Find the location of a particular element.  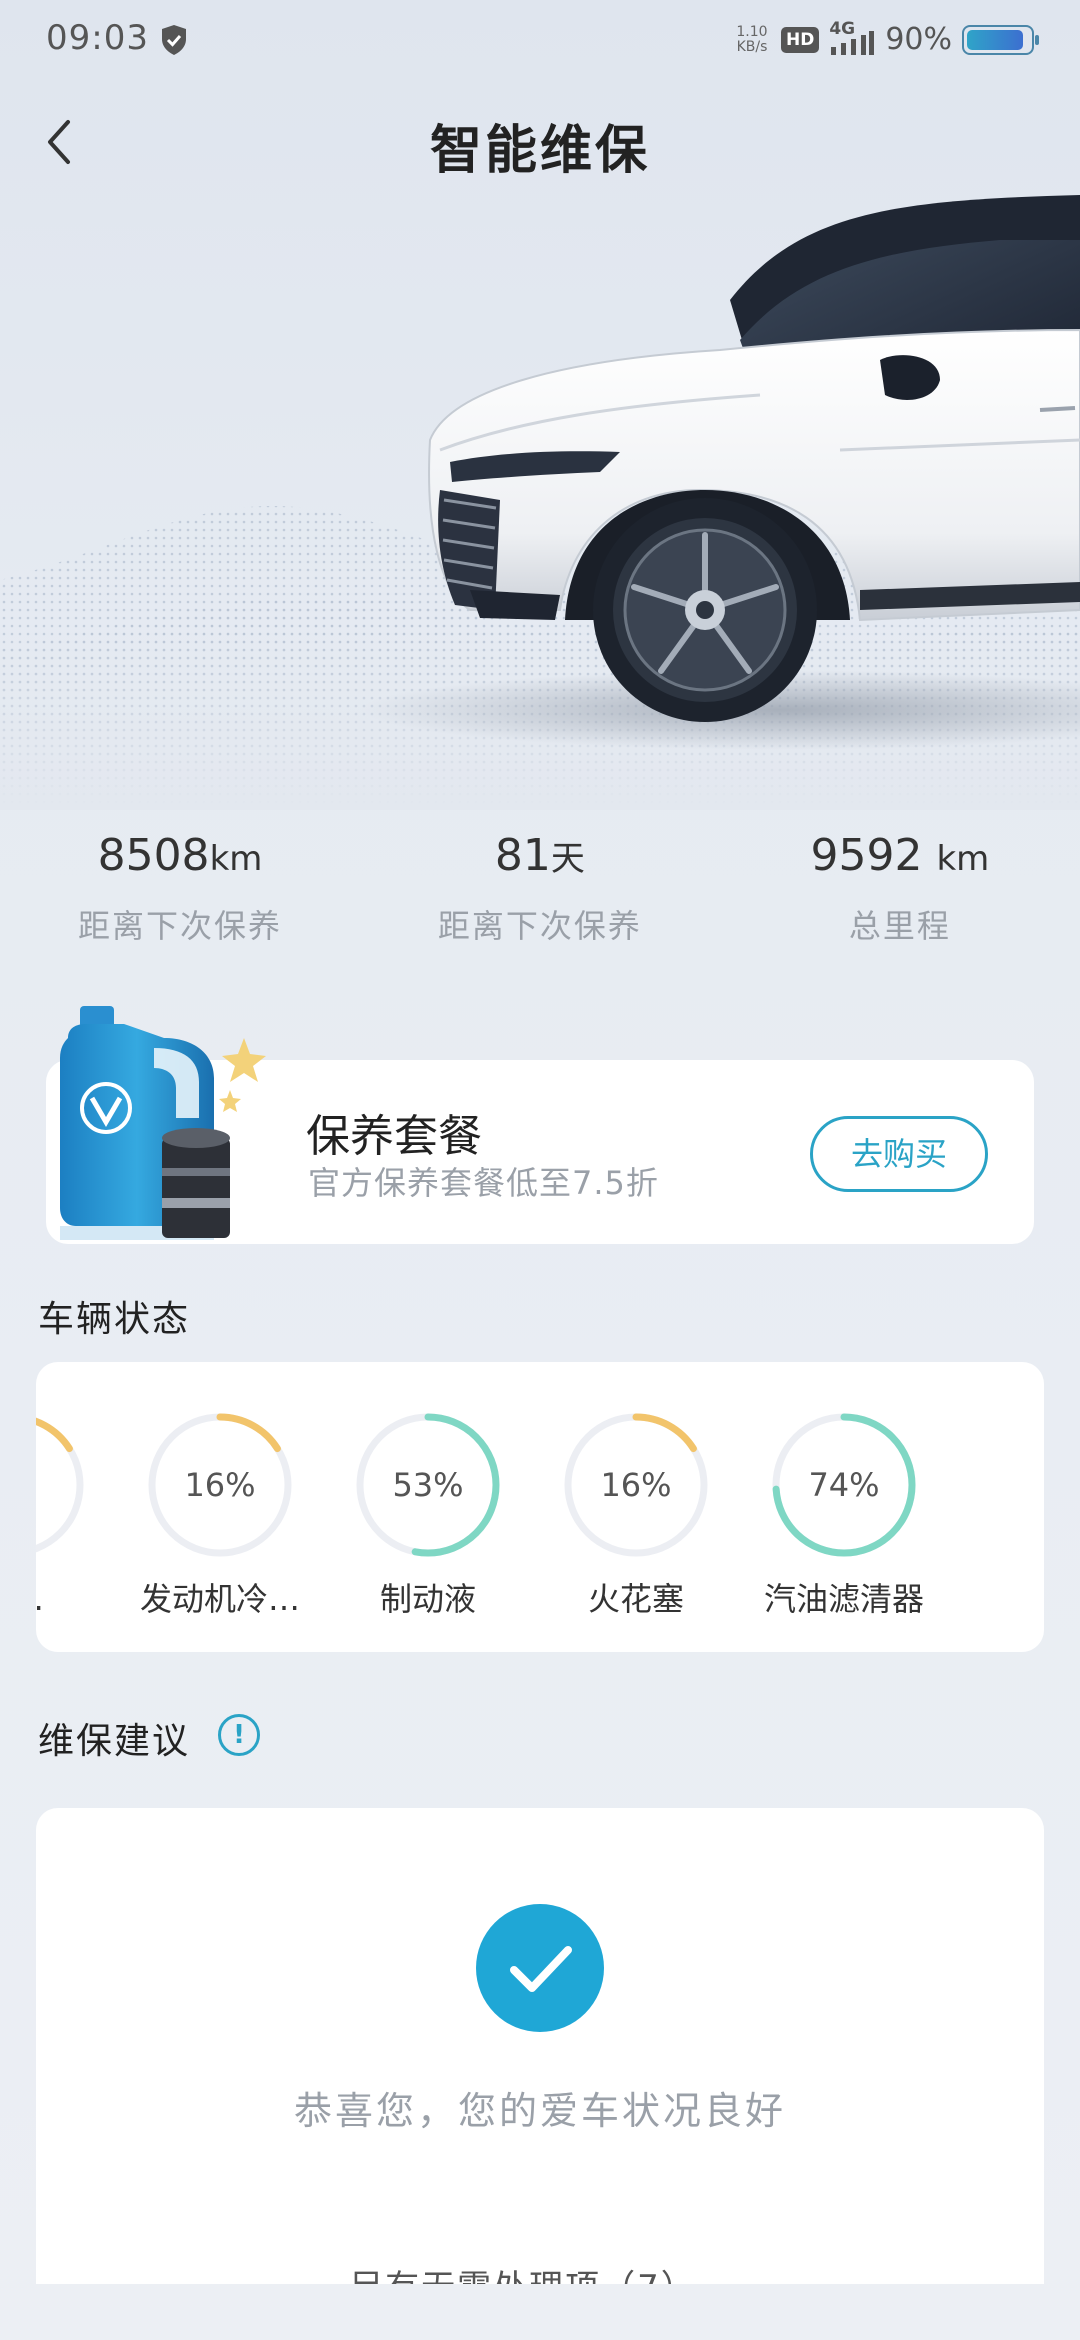

stat-label: 总里程 is located at coordinates (899, 926).